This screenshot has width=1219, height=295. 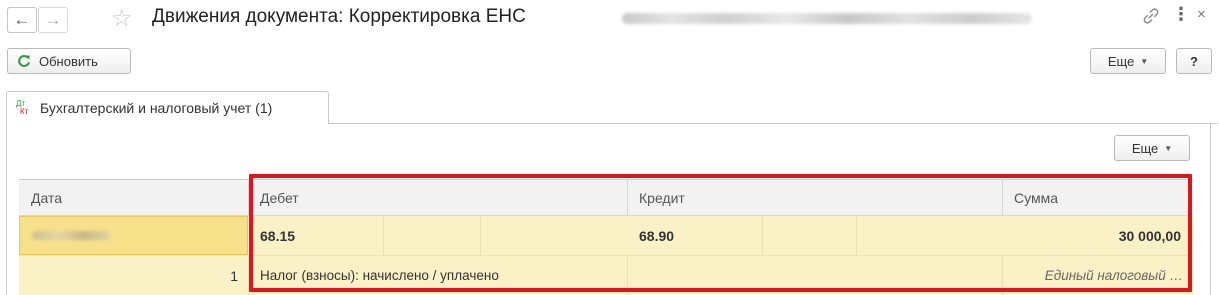 What do you see at coordinates (827, 18) in the screenshot?
I see `document-number-redacted` at bounding box center [827, 18].